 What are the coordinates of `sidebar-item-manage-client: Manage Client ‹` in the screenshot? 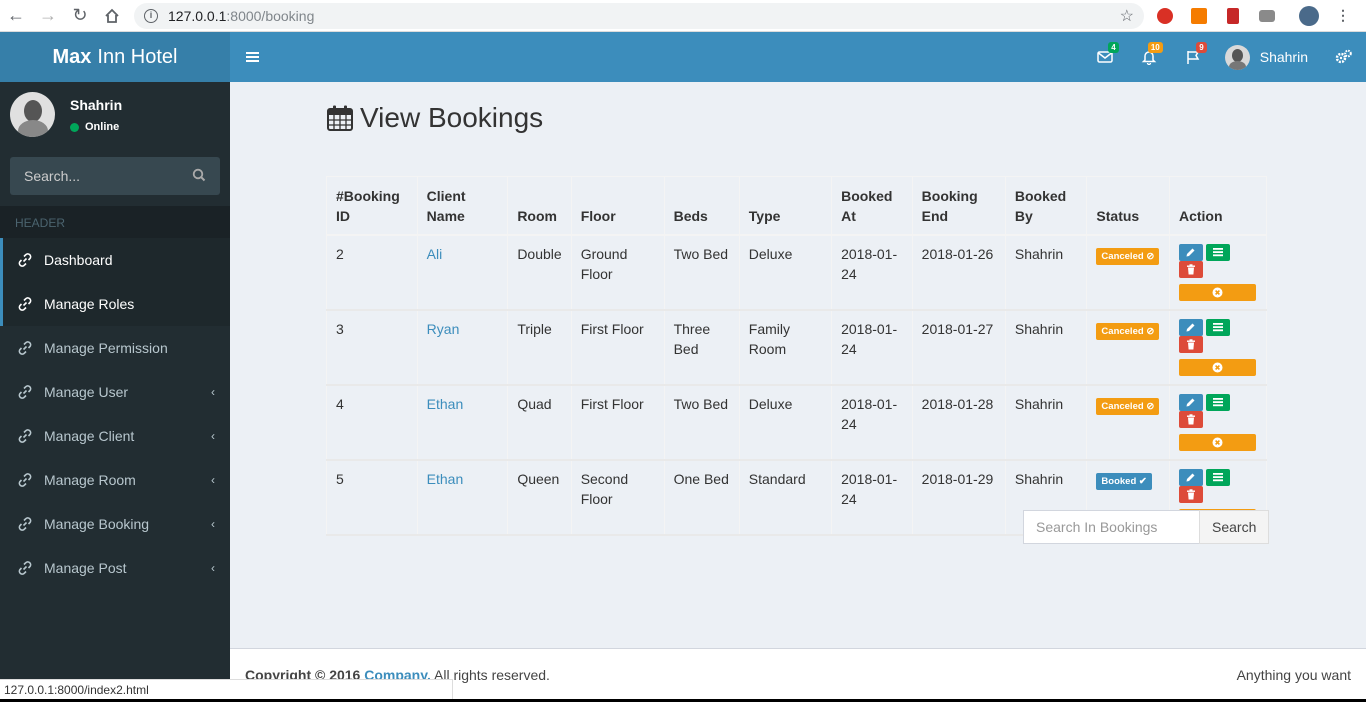 It's located at (115, 436).